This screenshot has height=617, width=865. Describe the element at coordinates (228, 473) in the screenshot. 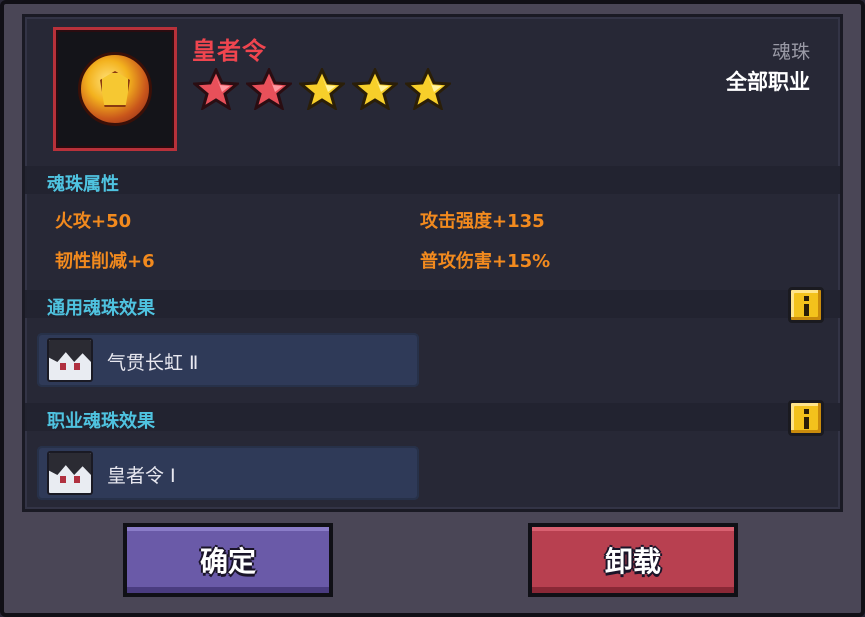

I see `class-effect-card: 皇者令 Ⅰ` at that location.